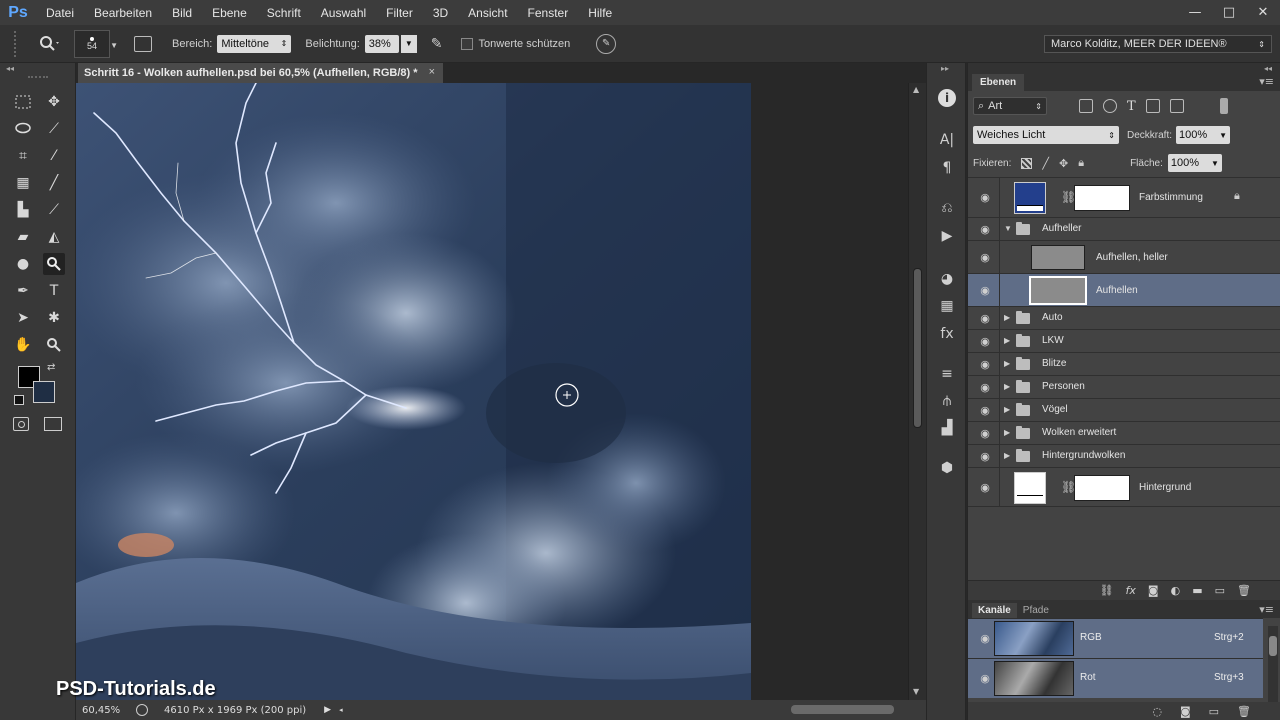 The image size is (1280, 720). I want to click on group-lkw: ◉ ▶ LKW, so click(1124, 340).